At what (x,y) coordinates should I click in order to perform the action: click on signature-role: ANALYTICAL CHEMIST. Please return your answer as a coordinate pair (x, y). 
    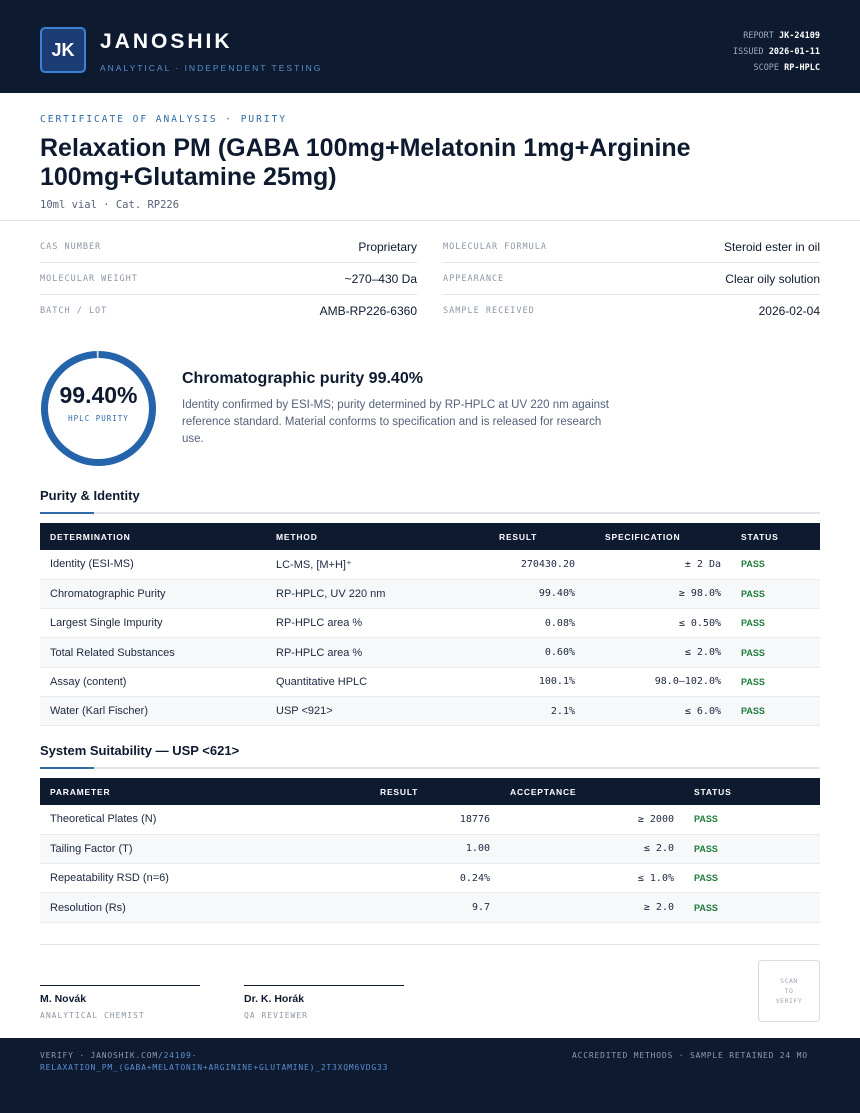
    Looking at the image, I should click on (92, 1015).